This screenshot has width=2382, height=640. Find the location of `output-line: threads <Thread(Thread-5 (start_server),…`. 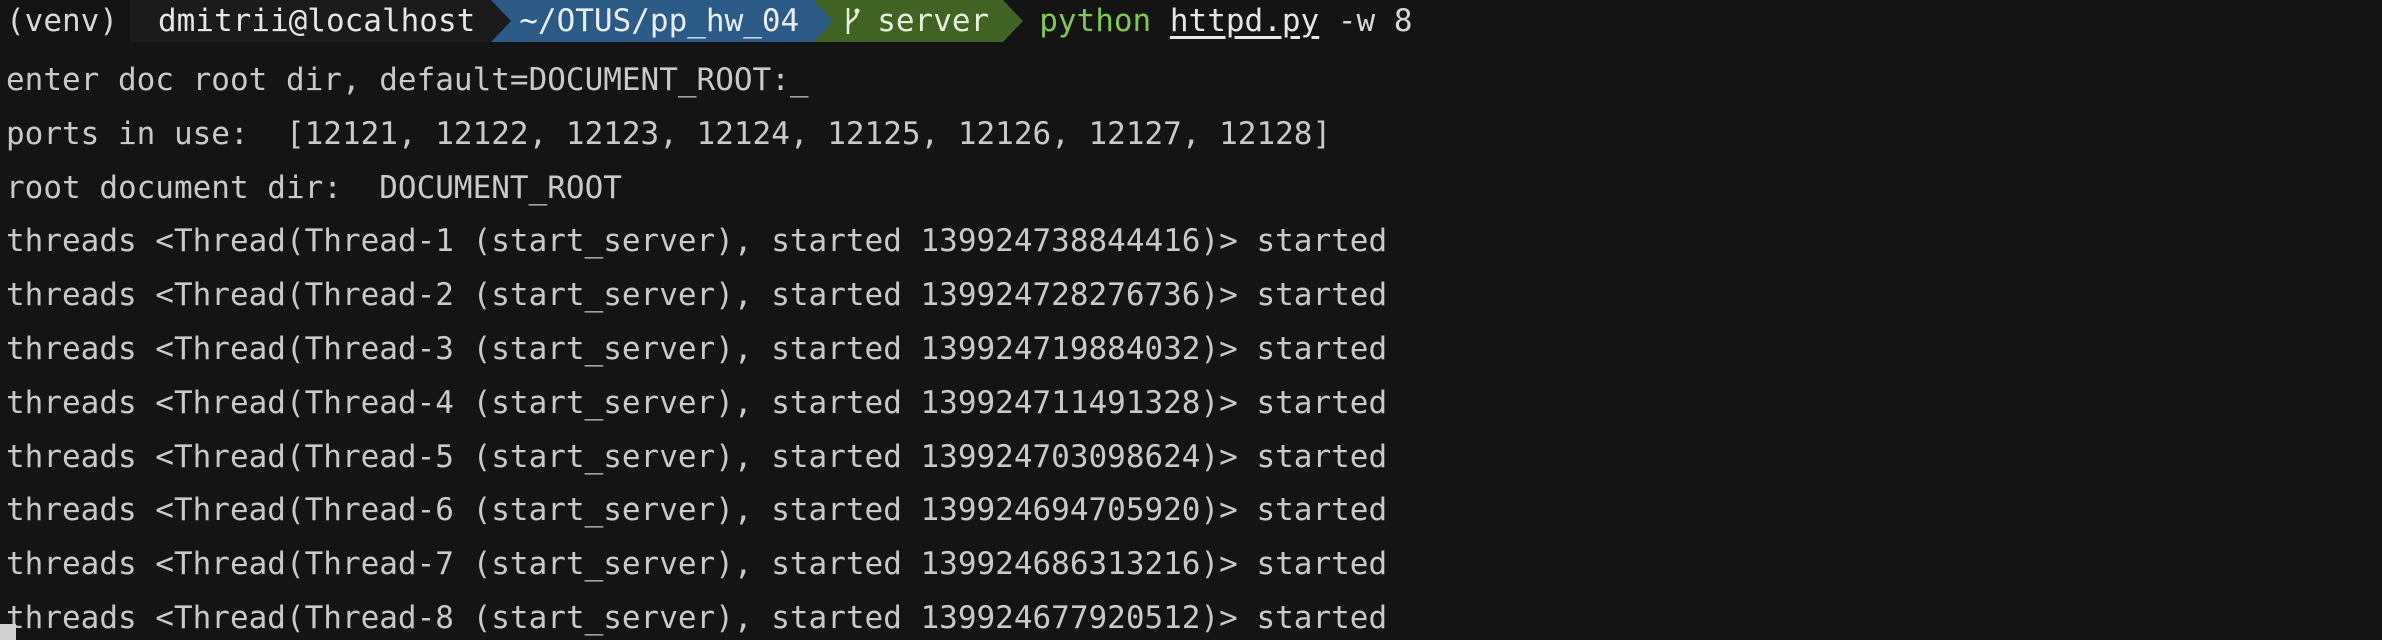

output-line: threads <Thread(Thread-5 (start_server),… is located at coordinates (697, 456).